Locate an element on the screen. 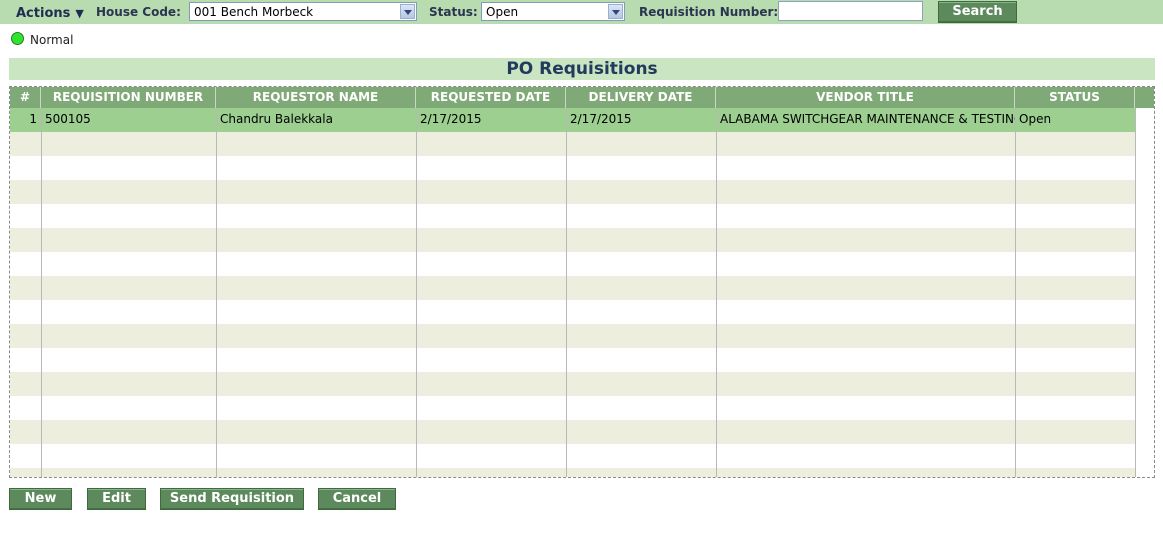  actions-label: Actions is located at coordinates (43, 13).